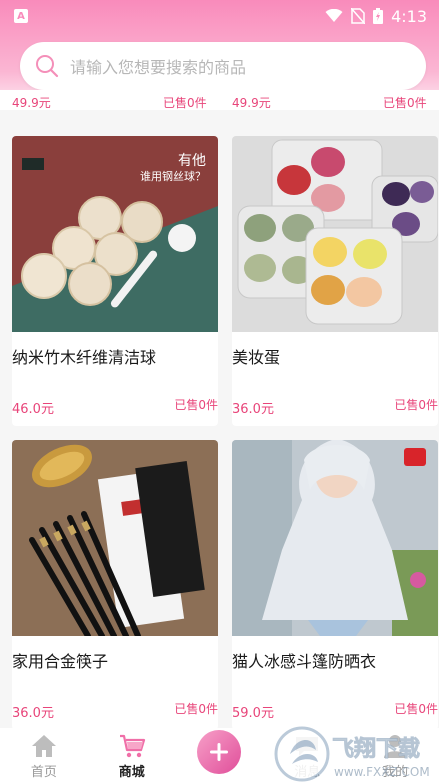 The width and height of the screenshot is (439, 784). Describe the element at coordinates (192, 161) in the screenshot. I see `image-caption-title: 有他` at that location.